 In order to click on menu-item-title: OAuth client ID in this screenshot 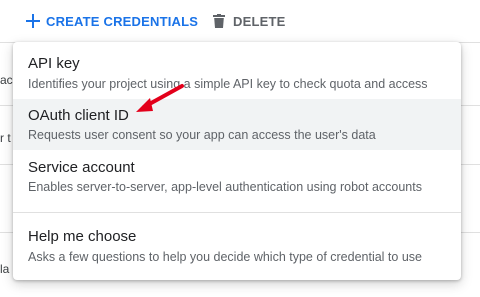, I will do `click(78, 115)`.